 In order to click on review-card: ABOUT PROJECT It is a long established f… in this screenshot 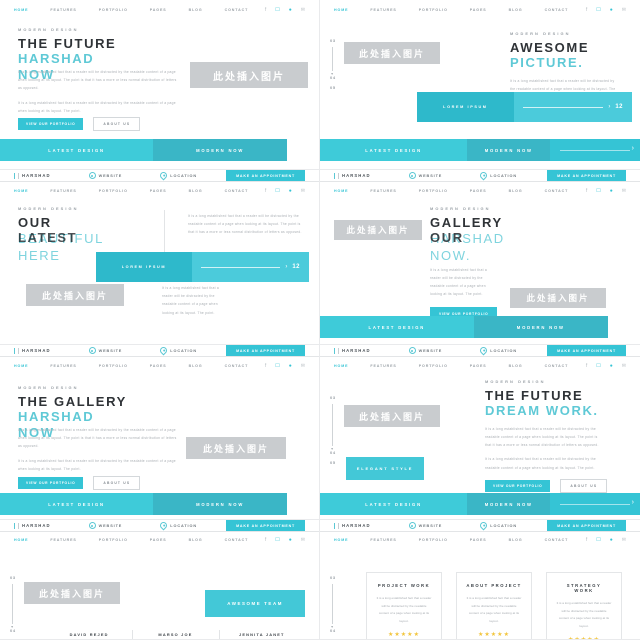, I will do `click(494, 605)`.